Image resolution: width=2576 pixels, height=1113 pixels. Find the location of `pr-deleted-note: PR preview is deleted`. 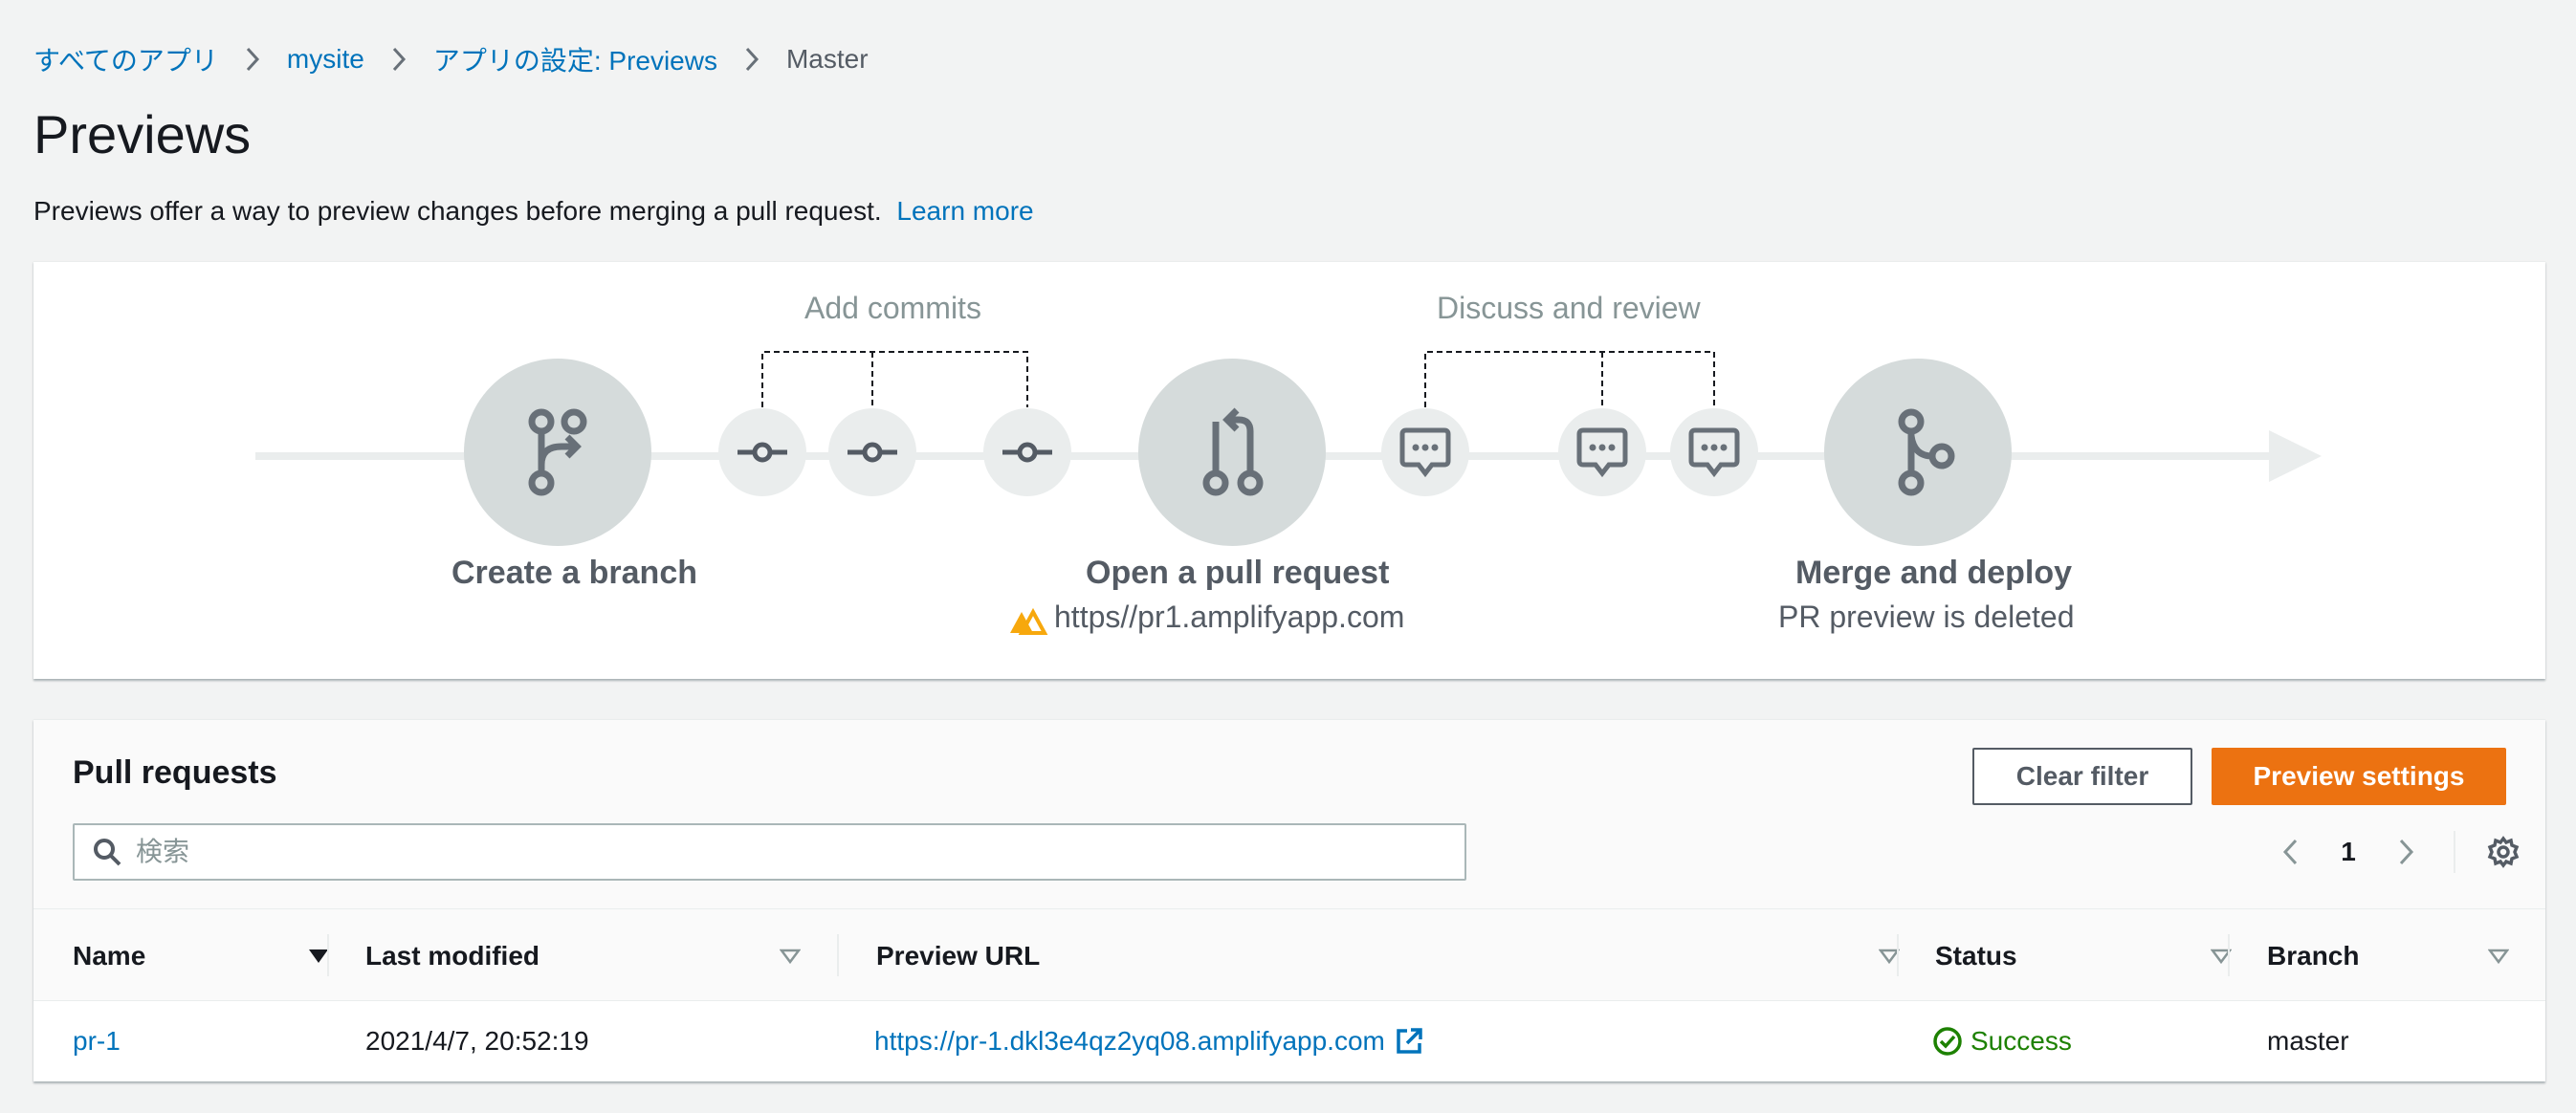

pr-deleted-note: PR preview is deleted is located at coordinates (1927, 617).